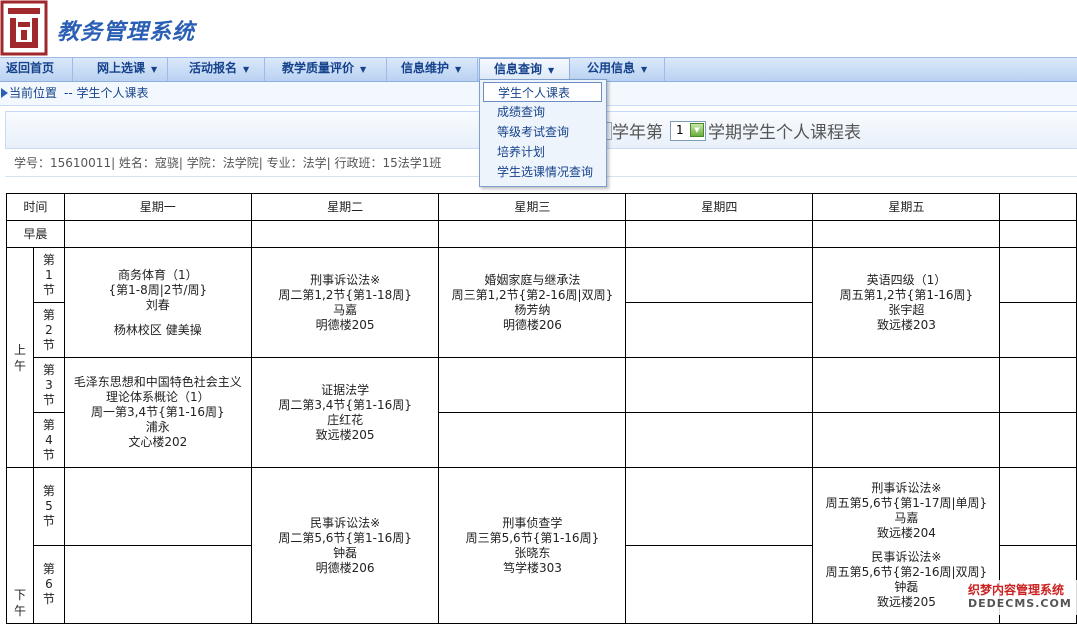  Describe the element at coordinates (157, 302) in the screenshot. I see `course-mon-12: 商务体育（1） {第1-8周|2节/周} 刘春 杨林校区 健美操` at that location.